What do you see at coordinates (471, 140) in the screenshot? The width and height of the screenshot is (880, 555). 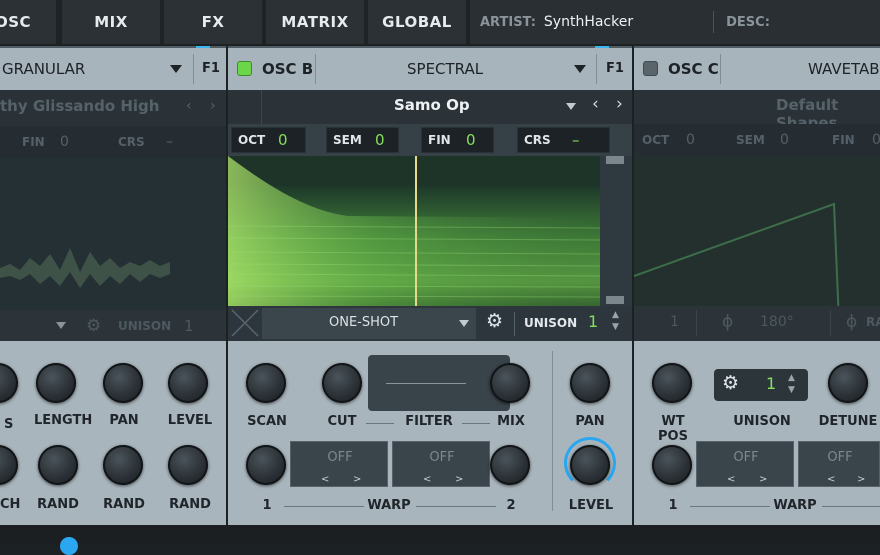 I see `fin-value: 0` at bounding box center [471, 140].